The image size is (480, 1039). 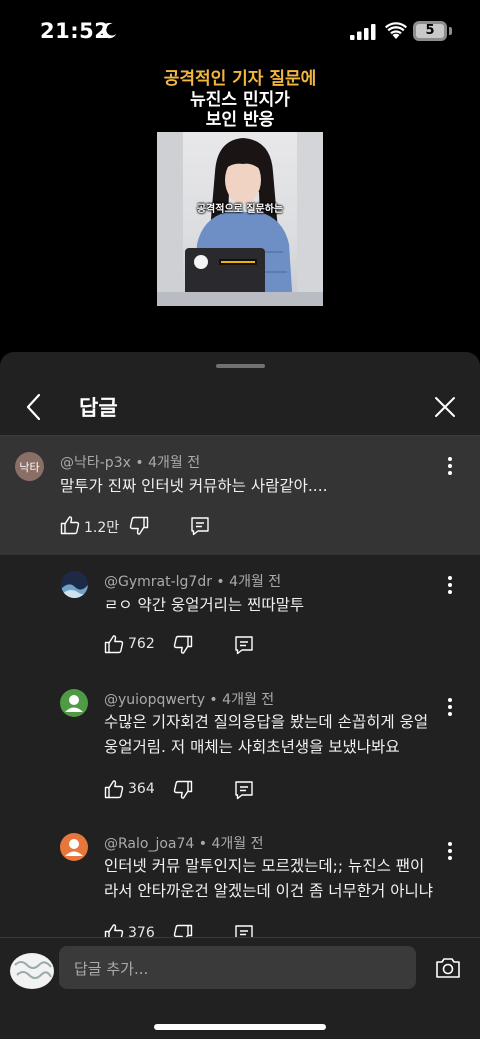 I want to click on battery-level-text: 5, so click(x=430, y=30).